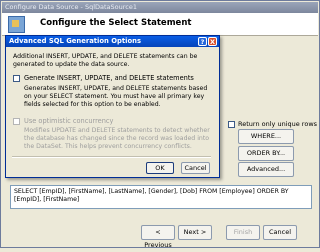 Image resolution: width=320 pixels, height=252 pixels. Describe the element at coordinates (212, 41) in the screenshot. I see `close-button: X` at that location.